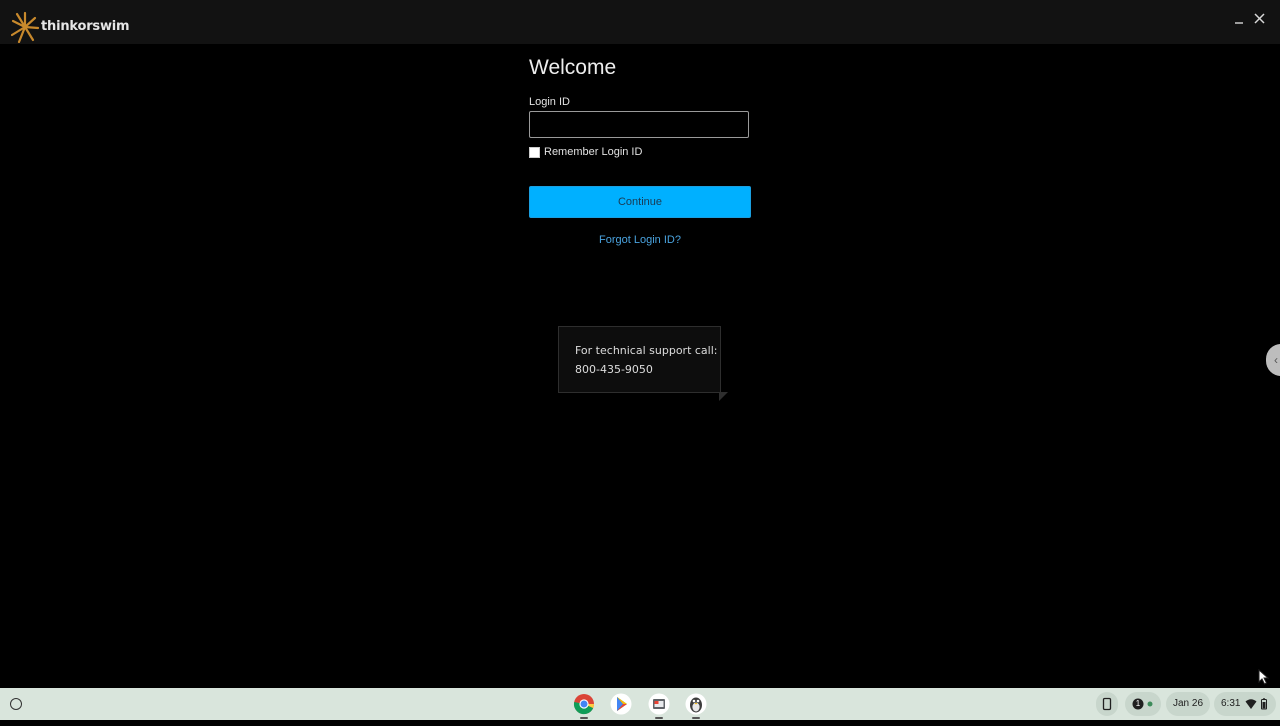 This screenshot has width=1280, height=726. I want to click on remember-login-checkbox, so click(534, 152).